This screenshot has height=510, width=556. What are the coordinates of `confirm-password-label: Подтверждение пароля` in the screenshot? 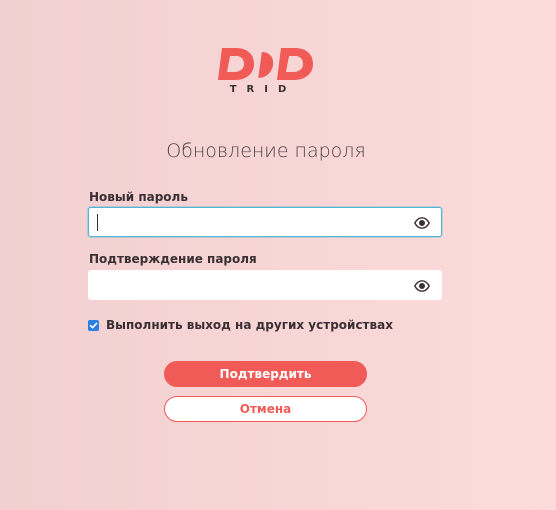 It's located at (173, 259).